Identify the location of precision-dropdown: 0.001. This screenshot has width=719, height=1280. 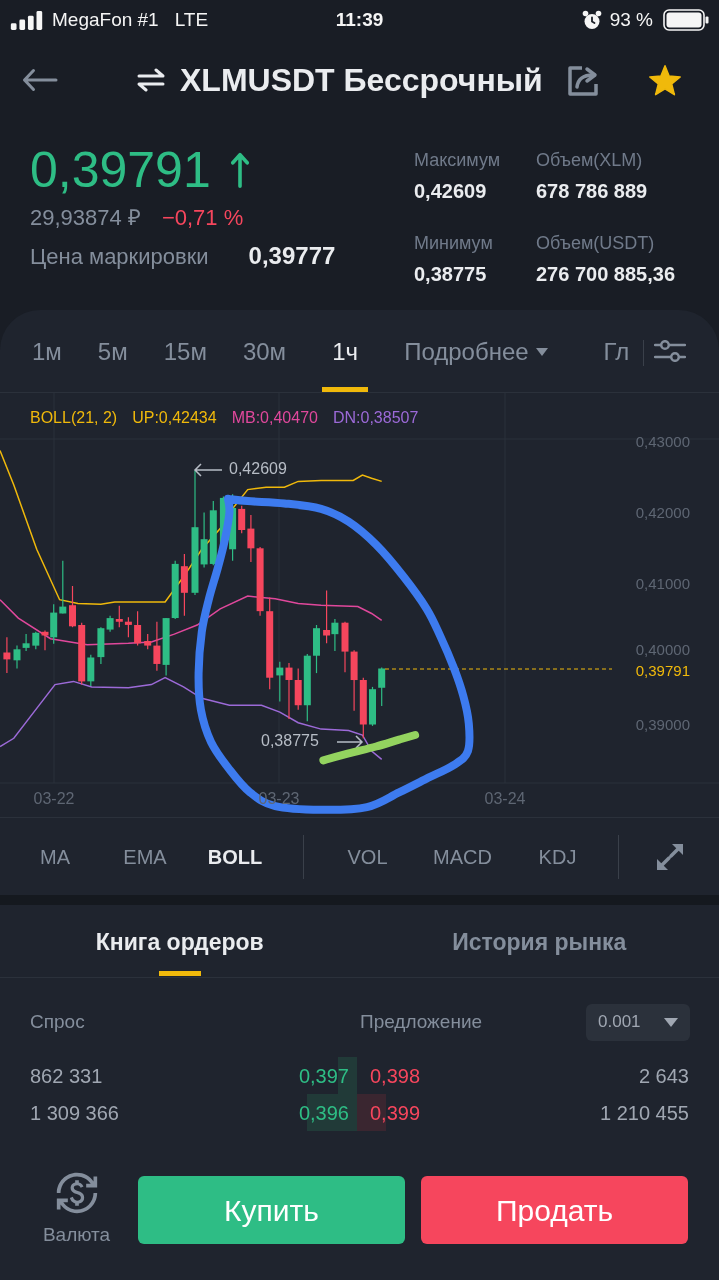
(638, 1022).